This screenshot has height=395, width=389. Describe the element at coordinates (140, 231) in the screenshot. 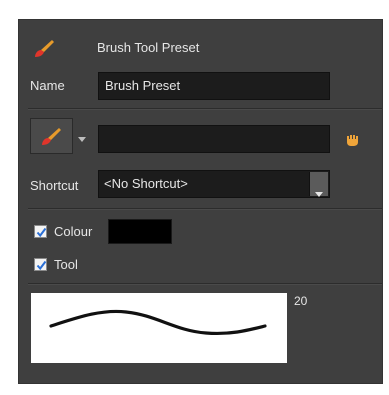

I see `colour-swatch` at that location.